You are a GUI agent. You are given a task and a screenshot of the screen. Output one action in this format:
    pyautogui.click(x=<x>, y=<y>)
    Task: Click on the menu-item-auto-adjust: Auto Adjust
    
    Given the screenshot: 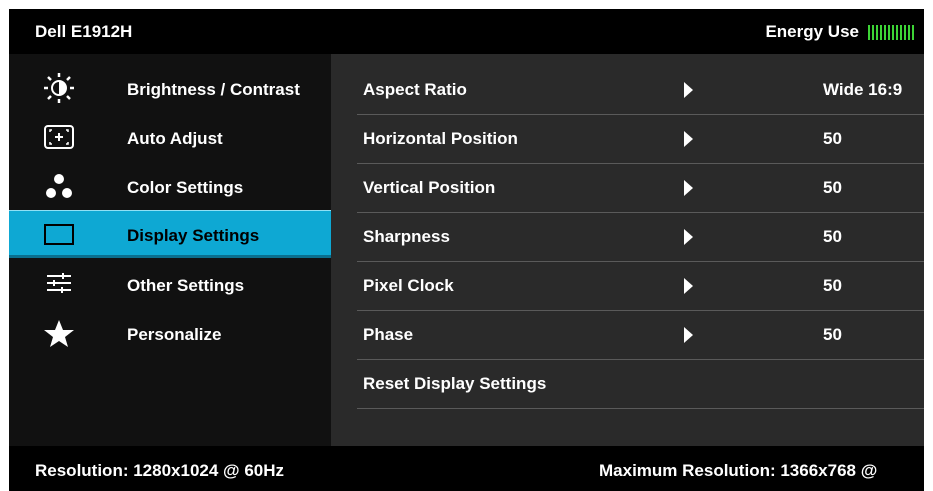 What is the action you would take?
    pyautogui.click(x=170, y=137)
    